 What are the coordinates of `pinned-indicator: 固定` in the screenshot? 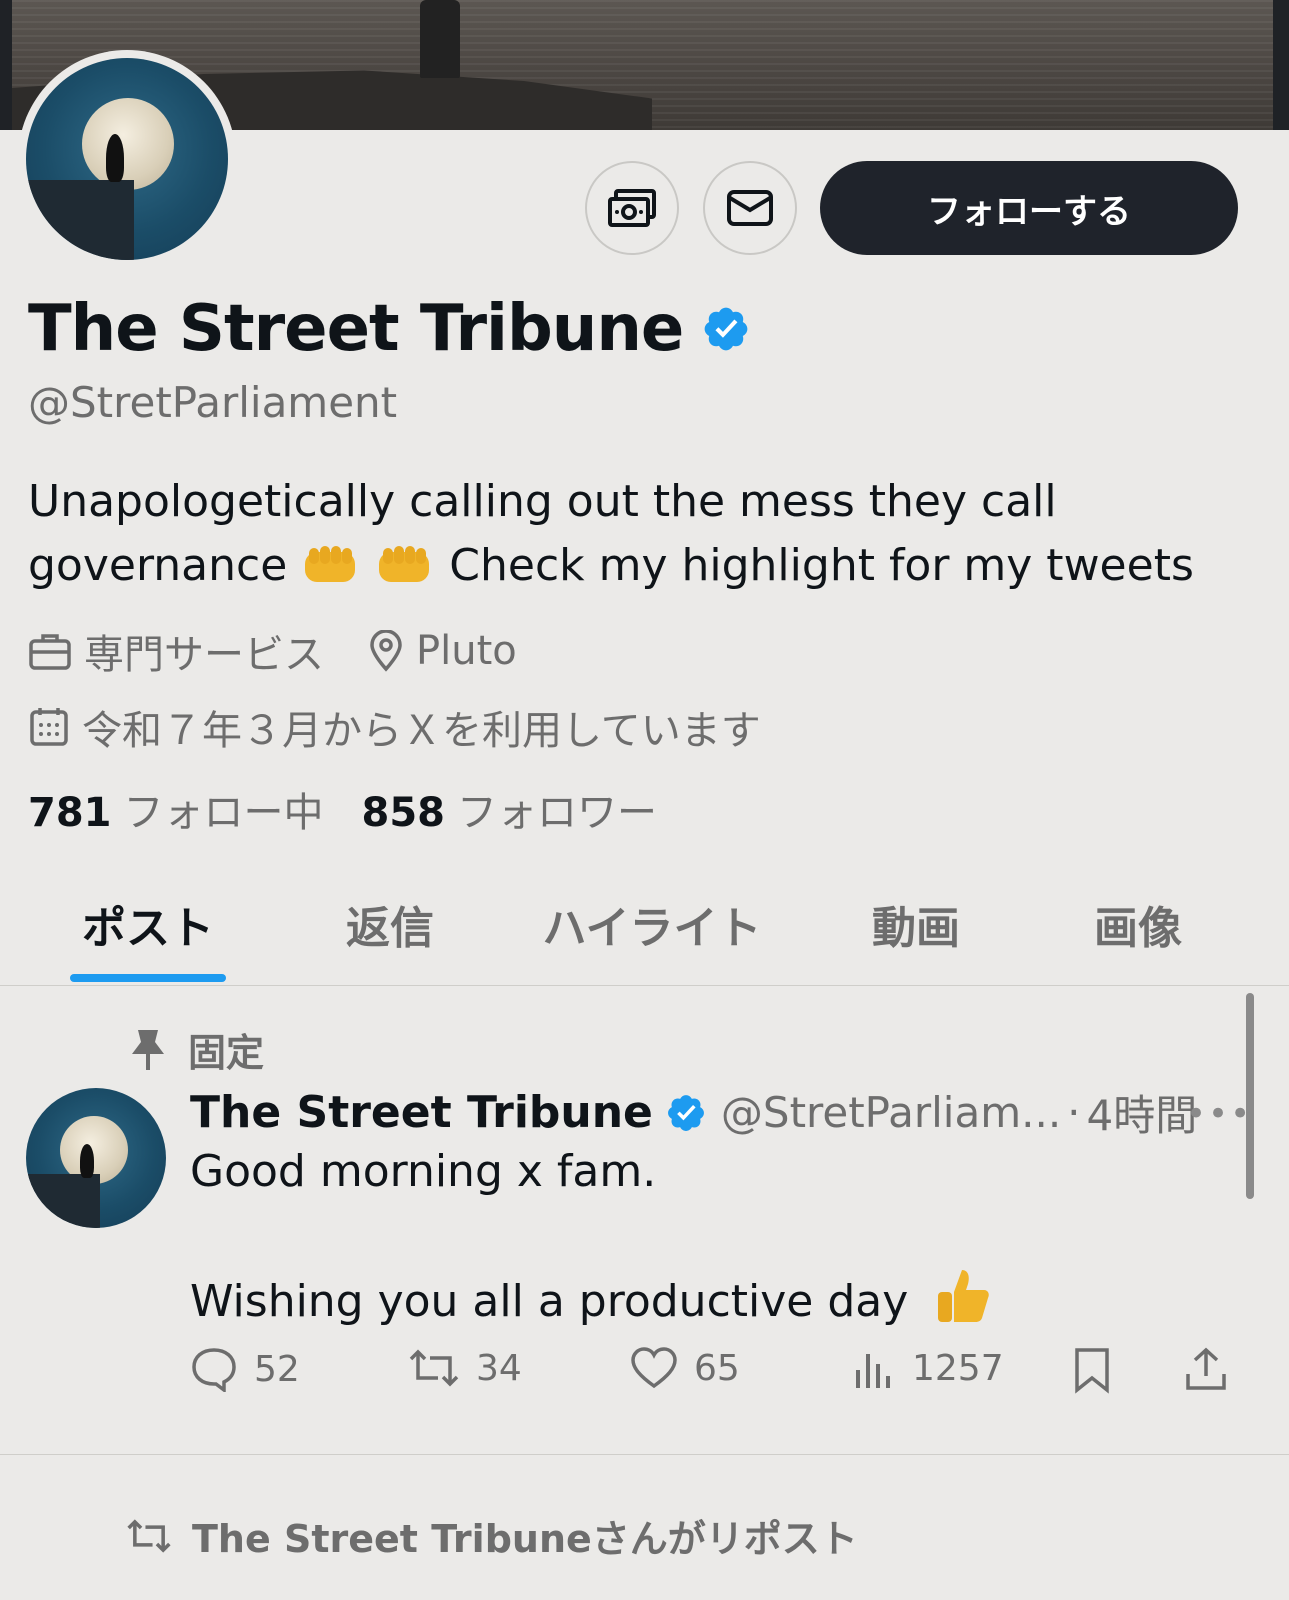 It's located at (196, 1049).